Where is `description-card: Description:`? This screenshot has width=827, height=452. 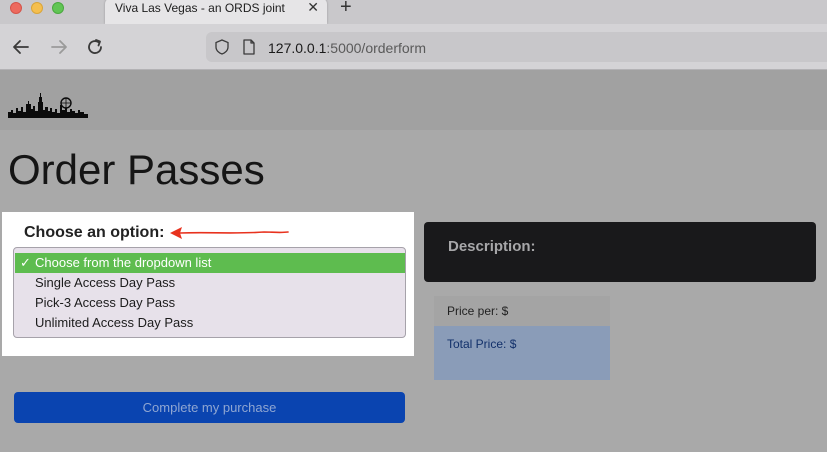
description-card: Description: is located at coordinates (620, 252).